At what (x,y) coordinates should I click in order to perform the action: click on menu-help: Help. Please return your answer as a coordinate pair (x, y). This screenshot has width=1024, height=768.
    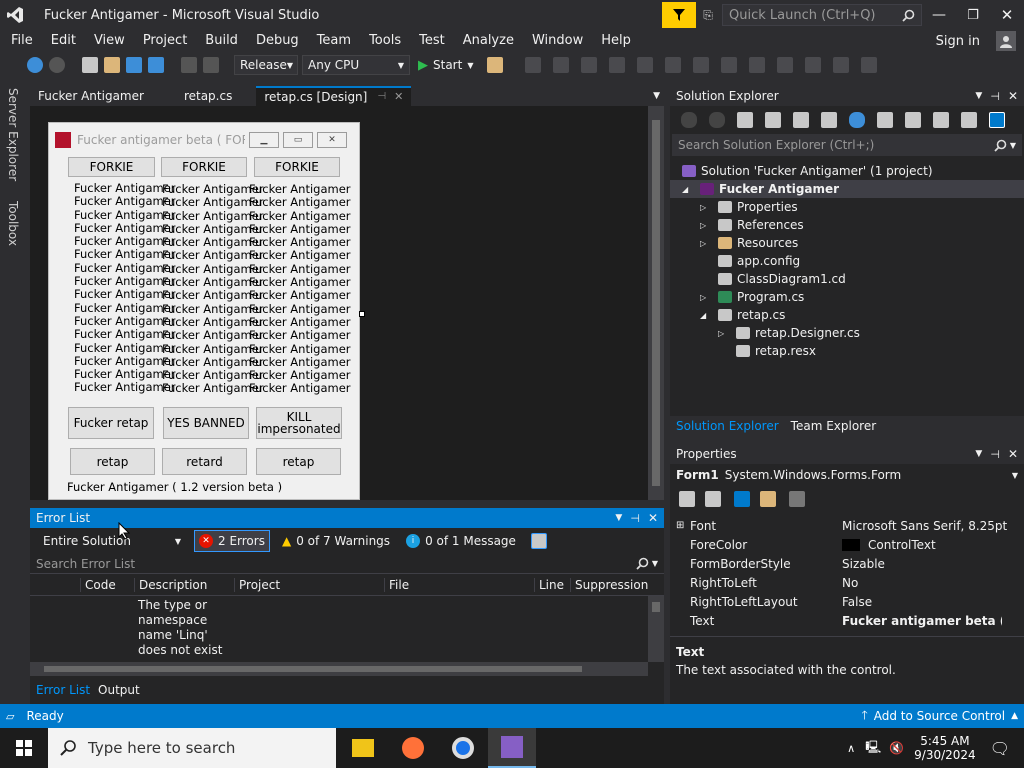
    Looking at the image, I should click on (616, 41).